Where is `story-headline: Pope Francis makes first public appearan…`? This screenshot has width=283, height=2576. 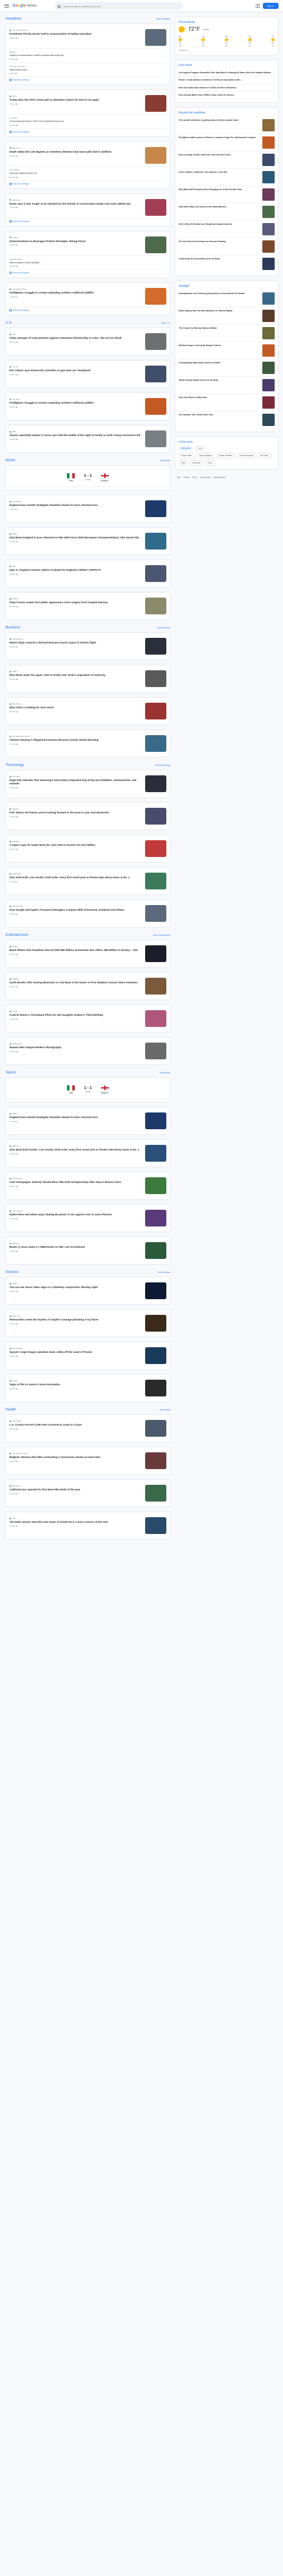
story-headline: Pope Francis makes first public appearan… is located at coordinates (75, 602).